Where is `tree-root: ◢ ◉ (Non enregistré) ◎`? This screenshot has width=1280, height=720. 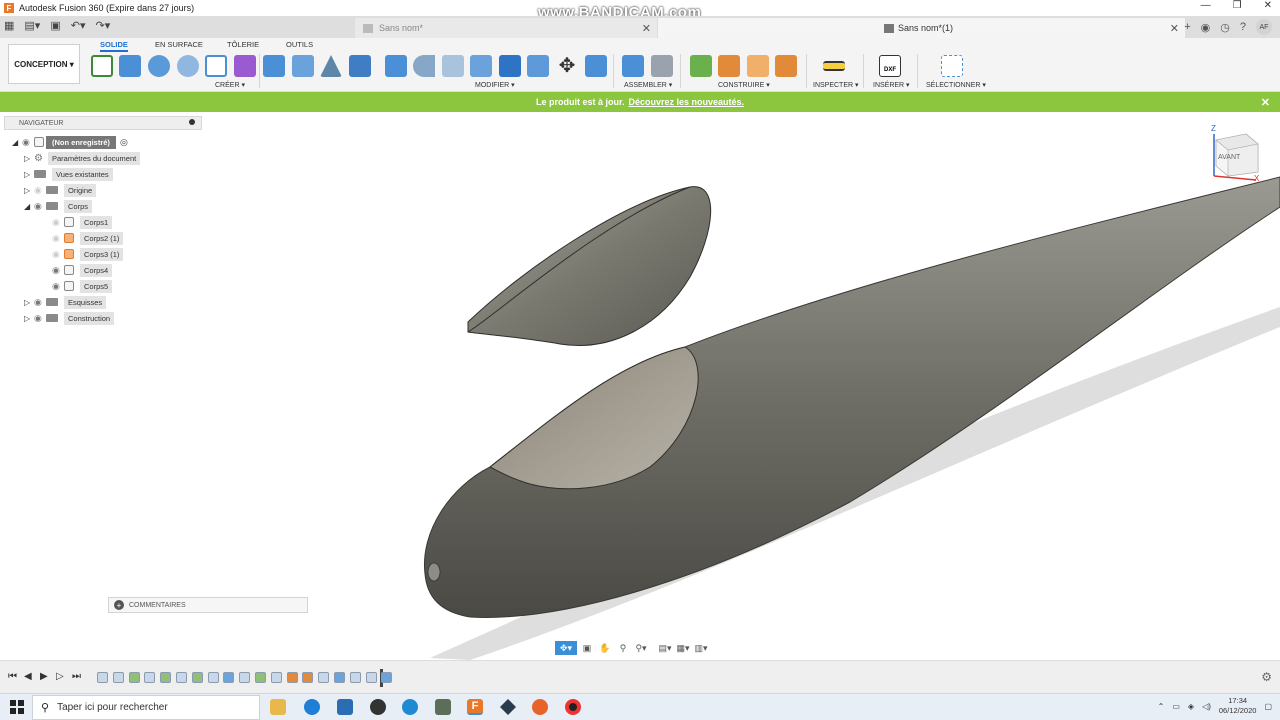
tree-root: ◢ ◉ (Non enregistré) ◎ is located at coordinates (70, 142).